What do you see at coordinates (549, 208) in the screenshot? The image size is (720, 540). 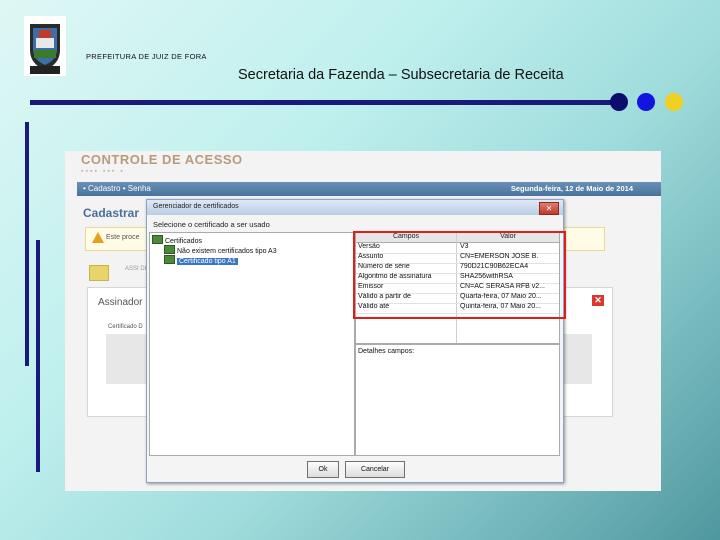 I see `dialog-close-button: ✕` at bounding box center [549, 208].